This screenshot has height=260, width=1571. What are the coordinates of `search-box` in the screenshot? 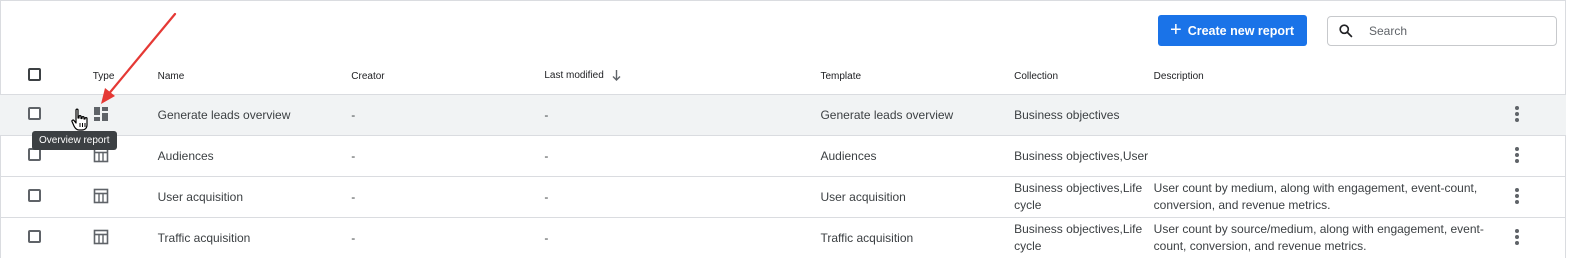 It's located at (1442, 30).